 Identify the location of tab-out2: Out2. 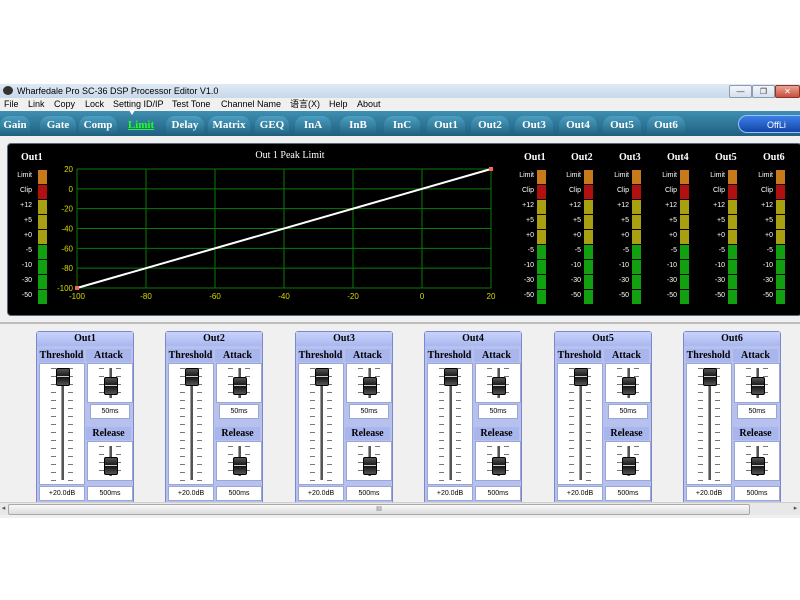
(490, 125).